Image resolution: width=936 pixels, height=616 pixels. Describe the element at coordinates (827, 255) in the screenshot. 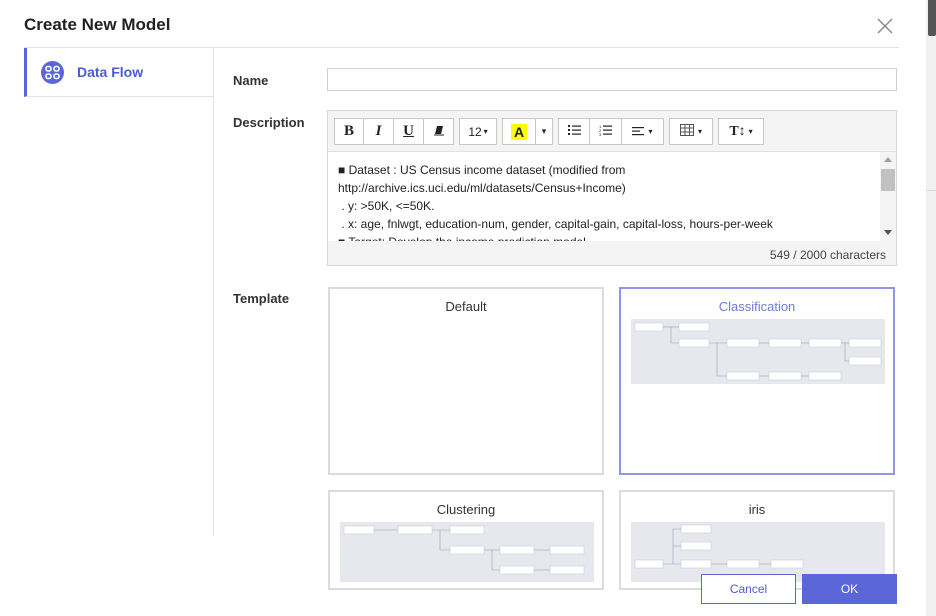

I see `character-count: 549 / 2000 characters` at that location.